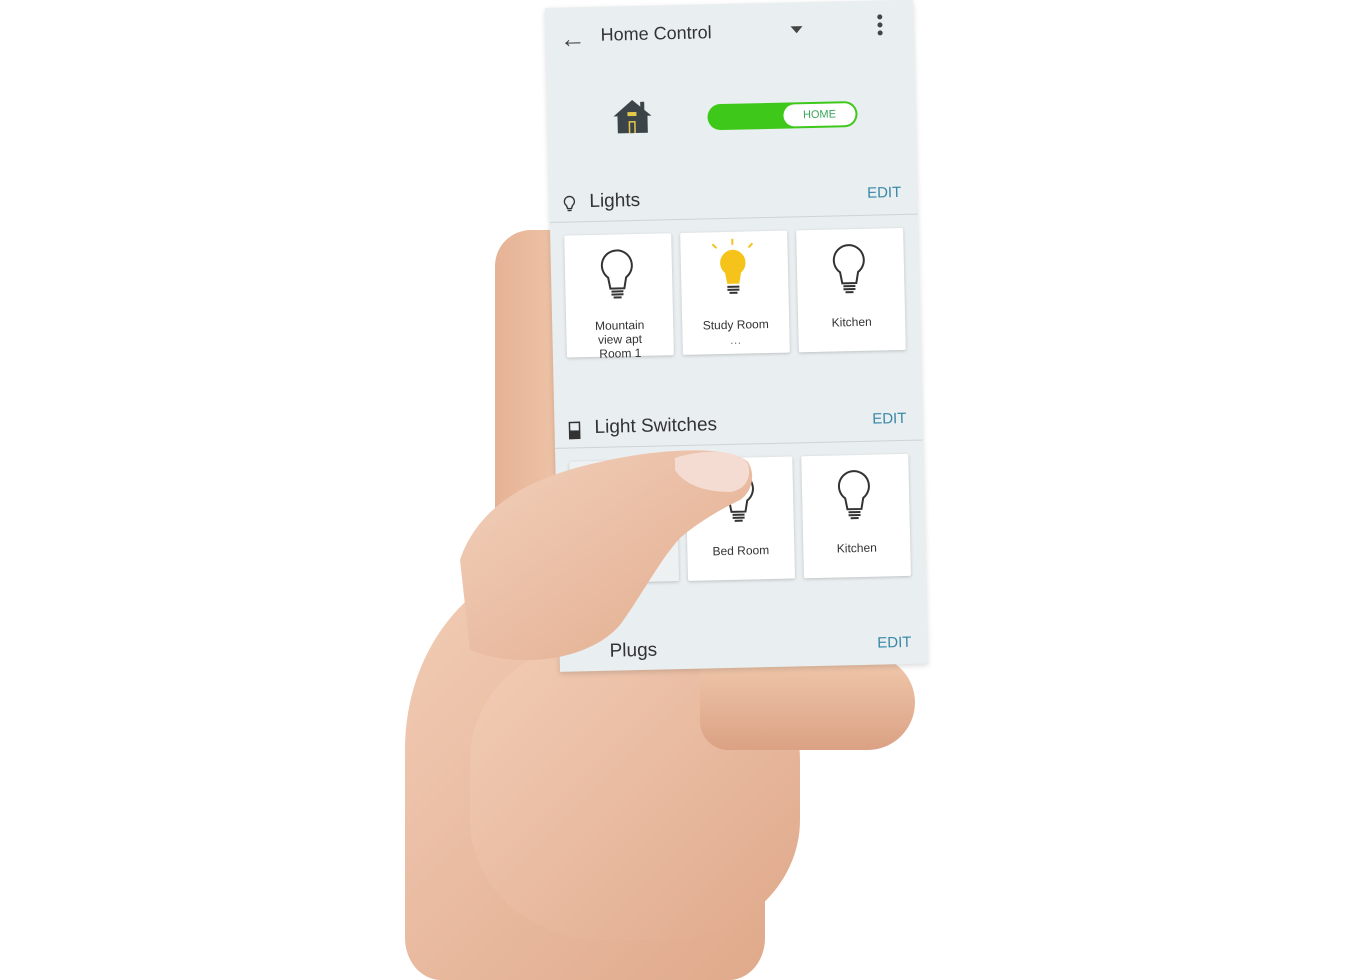 The height and width of the screenshot is (980, 1361). I want to click on switch-icon, so click(574, 430).